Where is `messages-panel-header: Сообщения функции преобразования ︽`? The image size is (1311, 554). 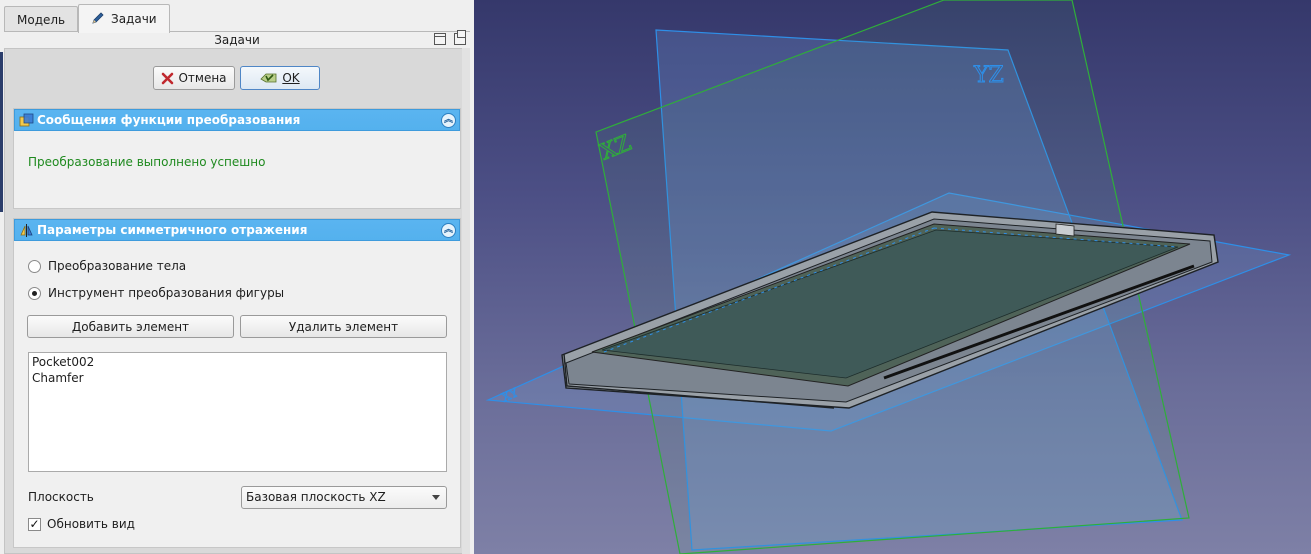 messages-panel-header: Сообщения функции преобразования ︽ is located at coordinates (237, 120).